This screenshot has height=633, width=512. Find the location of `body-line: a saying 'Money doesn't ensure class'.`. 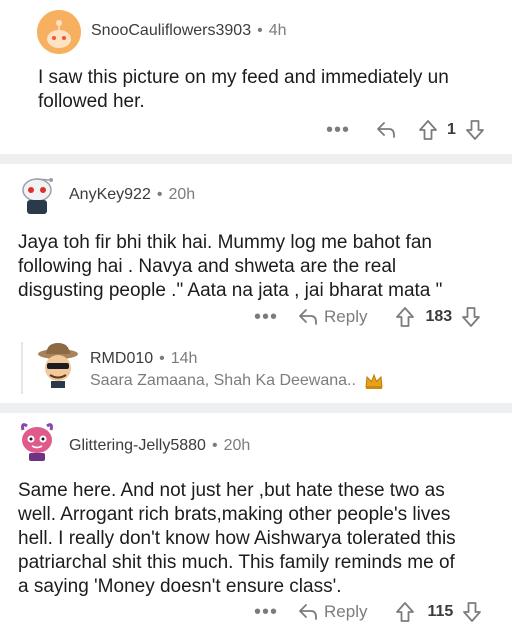

body-line: a saying 'Money doesn't ensure class'. is located at coordinates (180, 586).